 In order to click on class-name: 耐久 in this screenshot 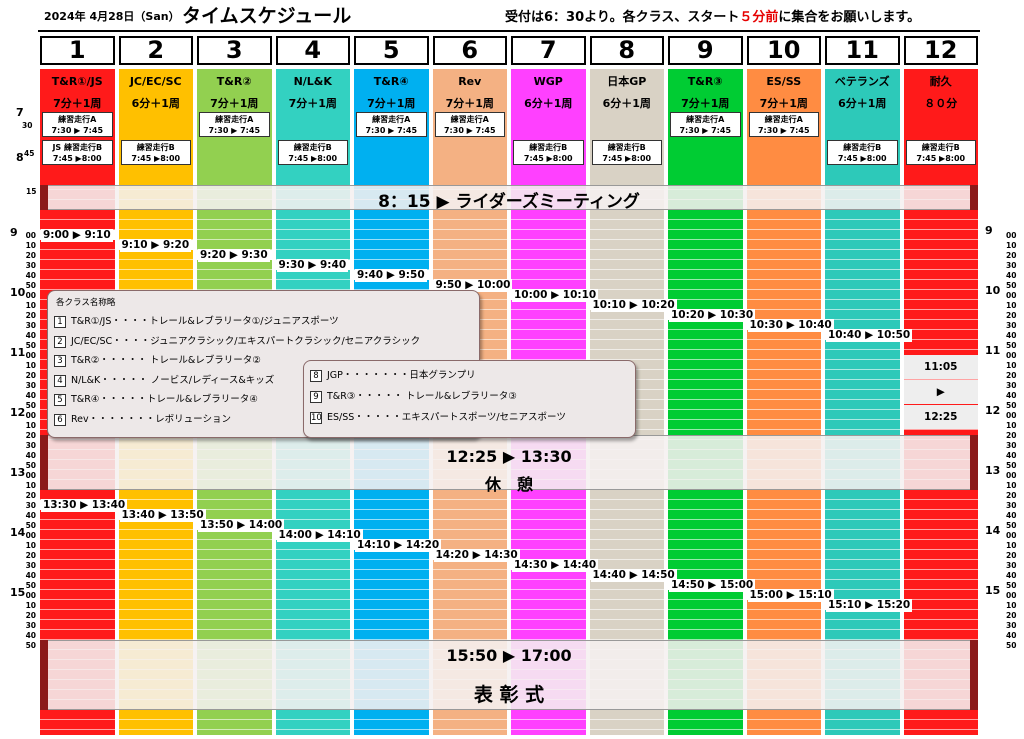, I will do `click(940, 81)`.